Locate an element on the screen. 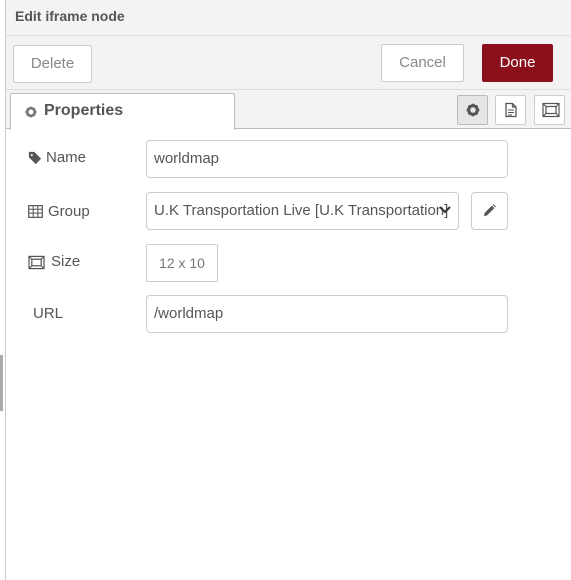 The image size is (571, 580). delete-button: Delete is located at coordinates (52, 64).